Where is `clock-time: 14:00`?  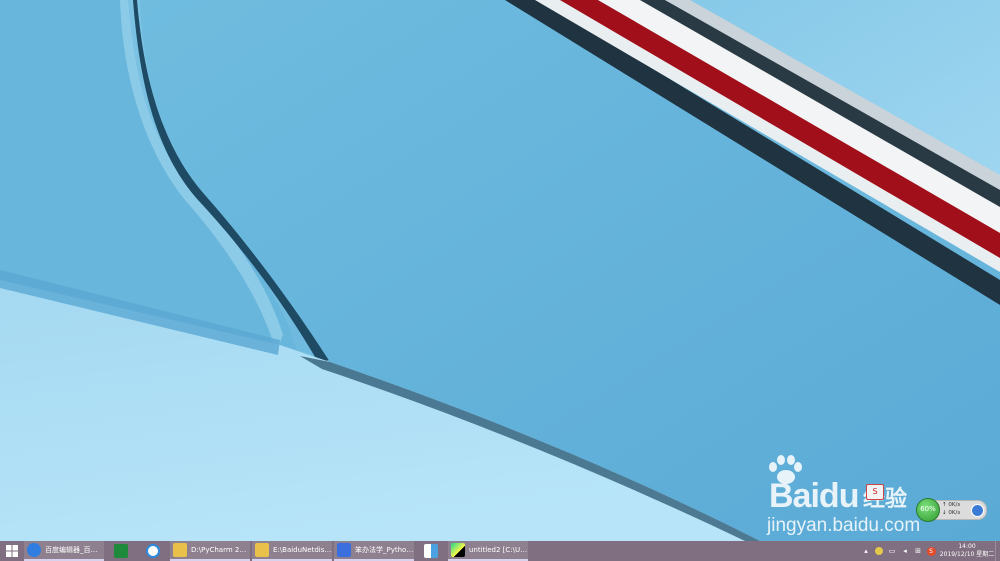
clock-time: 14:00 is located at coordinates (967, 546).